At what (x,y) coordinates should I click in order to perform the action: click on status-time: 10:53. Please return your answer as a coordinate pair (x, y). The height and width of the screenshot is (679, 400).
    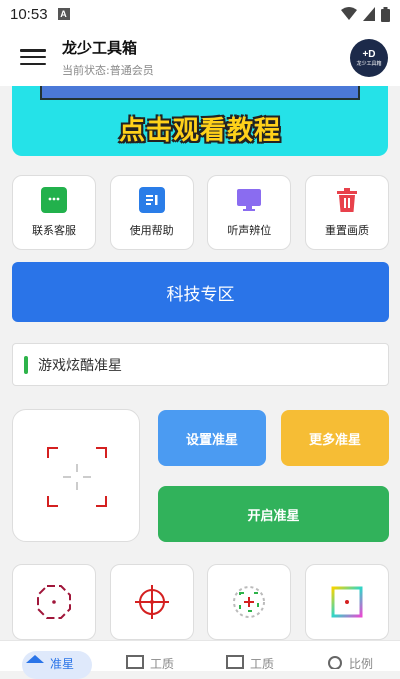
    Looking at the image, I should click on (29, 14).